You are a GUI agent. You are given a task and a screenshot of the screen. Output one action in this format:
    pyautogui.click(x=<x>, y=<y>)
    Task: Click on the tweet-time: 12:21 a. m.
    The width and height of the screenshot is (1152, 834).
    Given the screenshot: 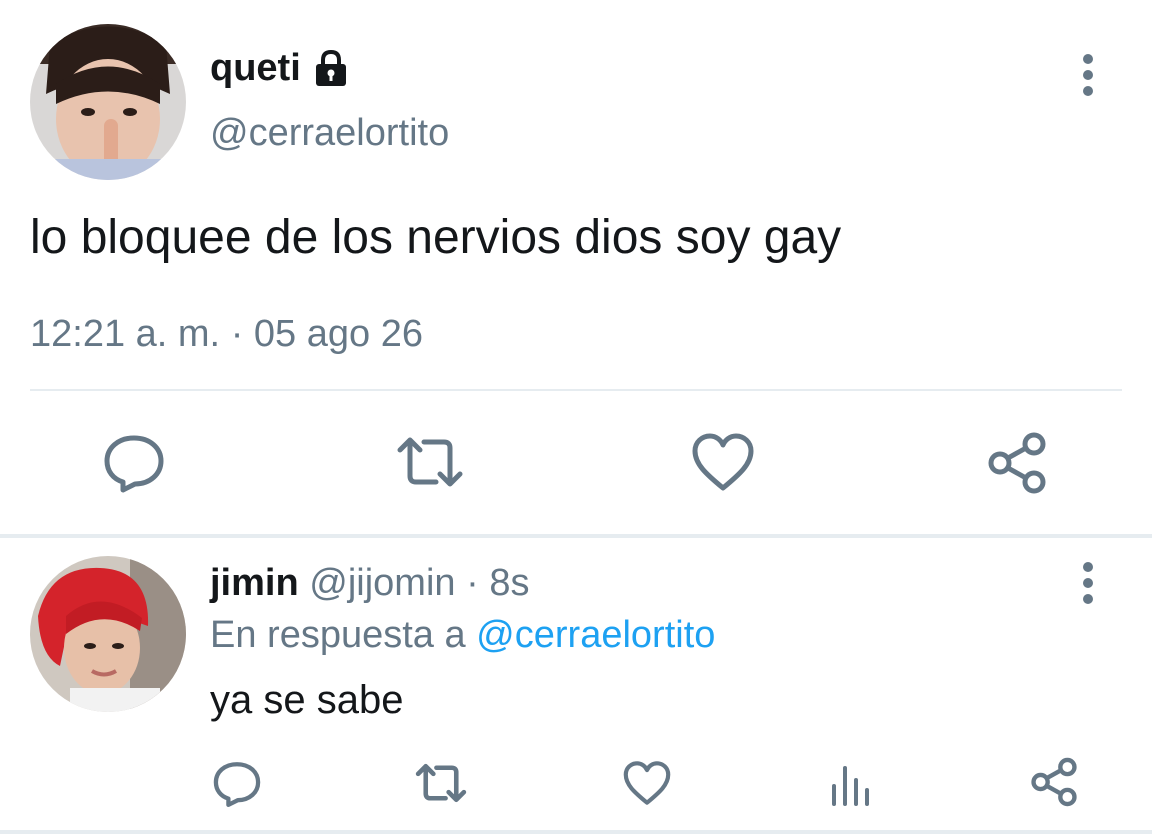 What is the action you would take?
    pyautogui.click(x=125, y=334)
    